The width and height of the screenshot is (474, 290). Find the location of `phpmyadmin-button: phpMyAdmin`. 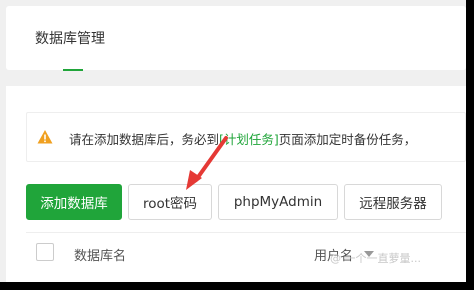

phpmyadmin-button: phpMyAdmin is located at coordinates (278, 202).